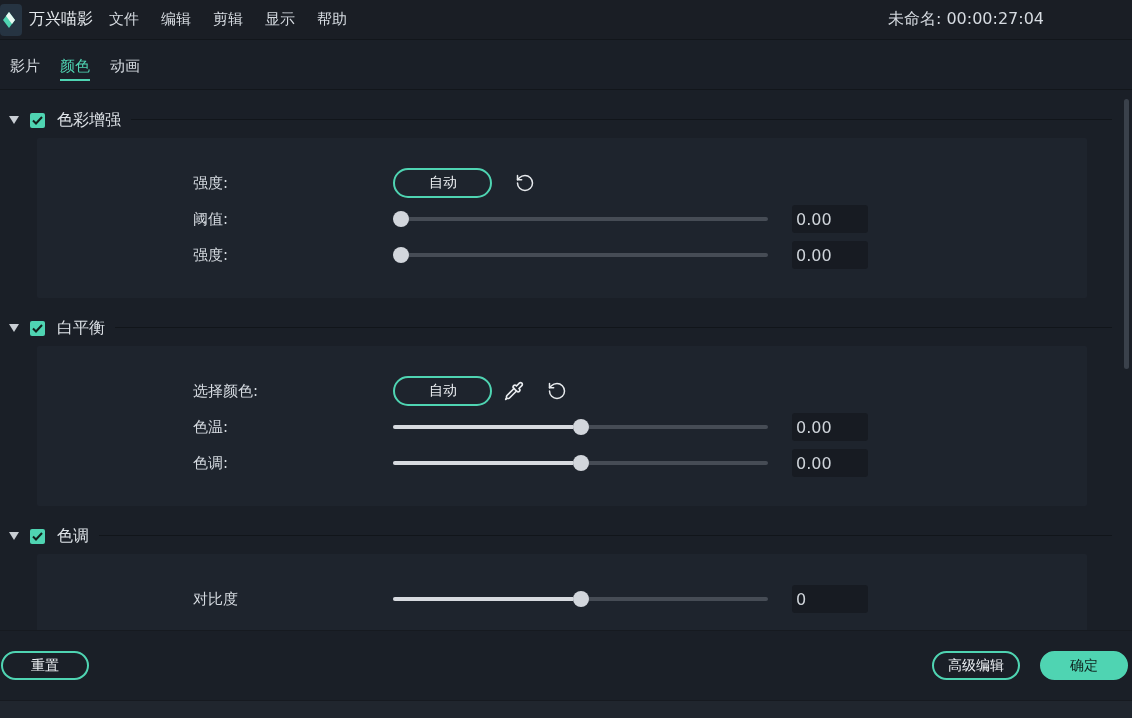 This screenshot has width=1132, height=718. I want to click on value-field: 0, so click(830, 599).